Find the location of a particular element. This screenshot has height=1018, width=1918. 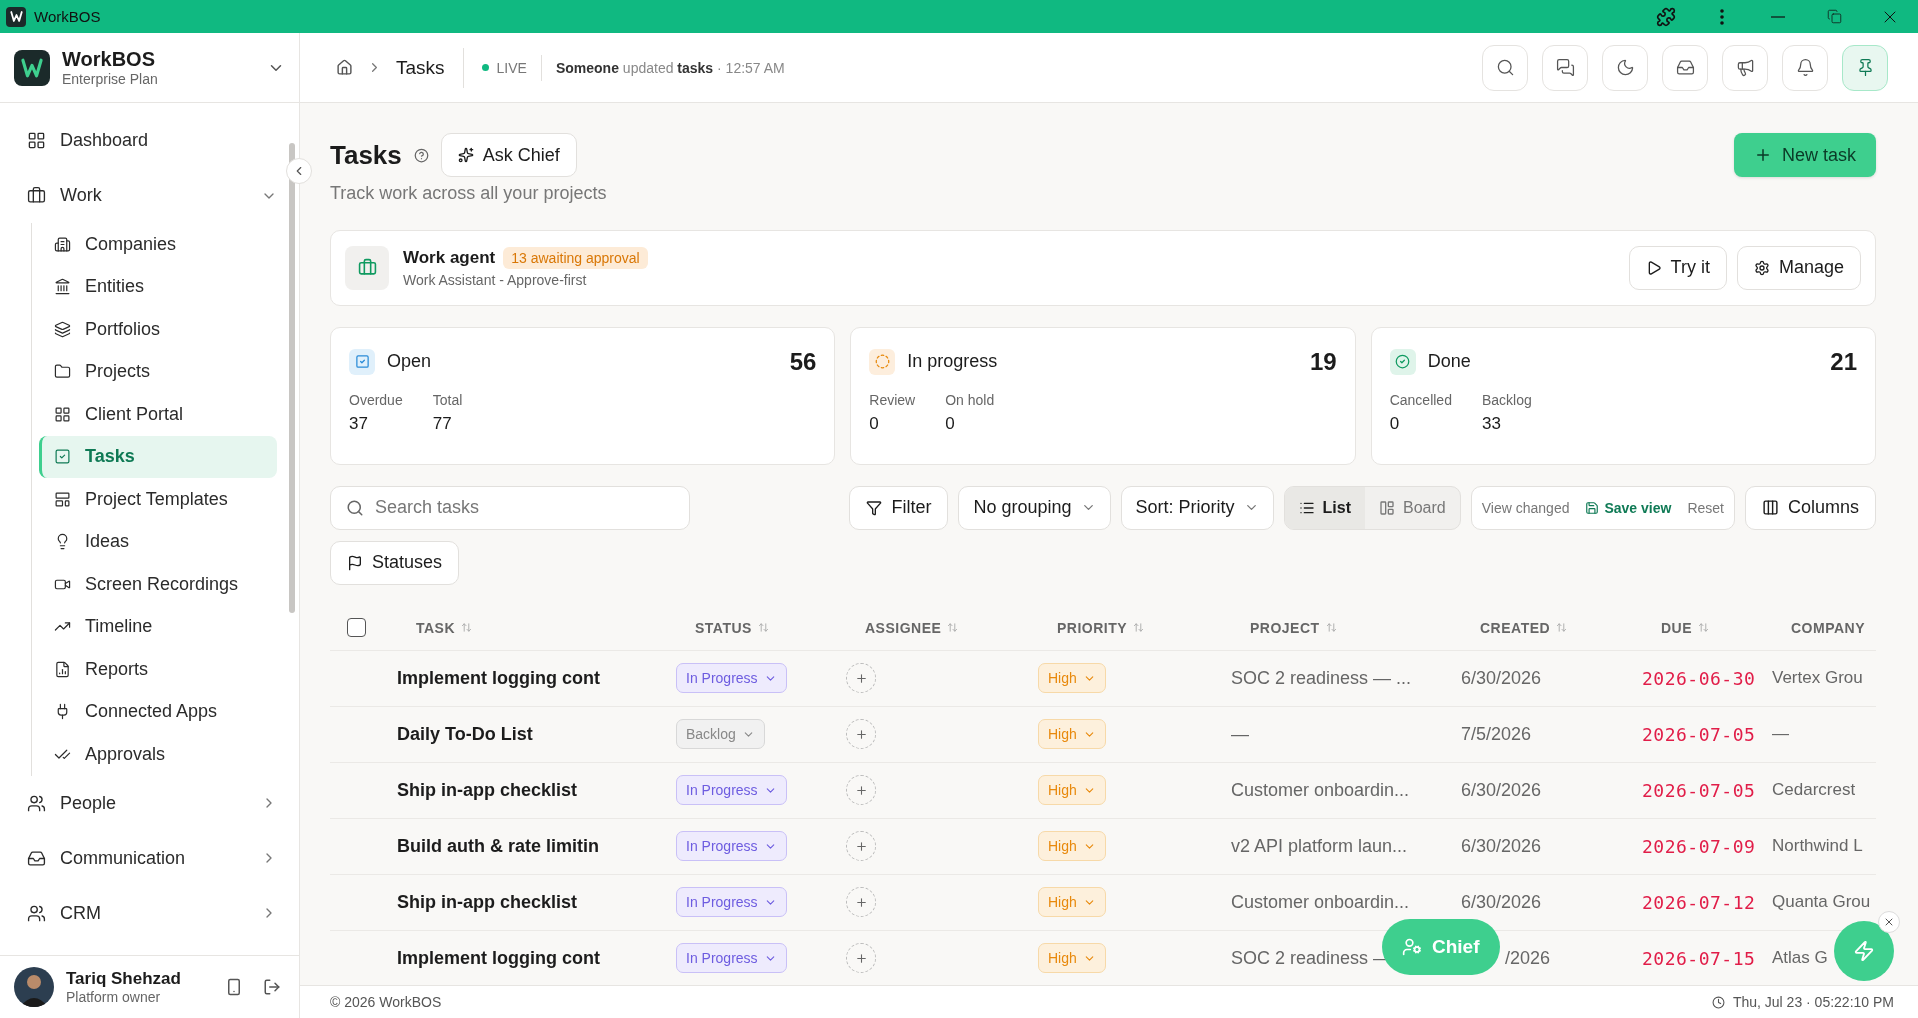

close-icon is located at coordinates (1889, 922).